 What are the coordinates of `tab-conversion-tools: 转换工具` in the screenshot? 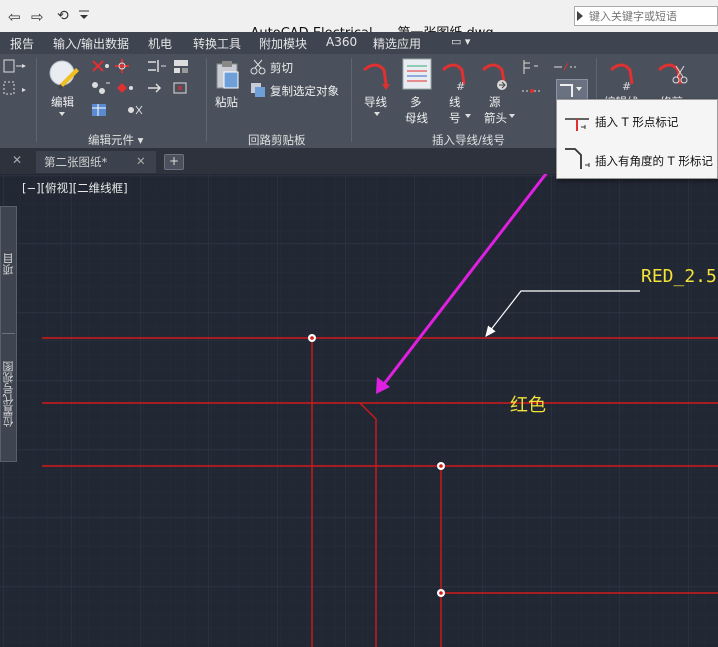 It's located at (217, 43).